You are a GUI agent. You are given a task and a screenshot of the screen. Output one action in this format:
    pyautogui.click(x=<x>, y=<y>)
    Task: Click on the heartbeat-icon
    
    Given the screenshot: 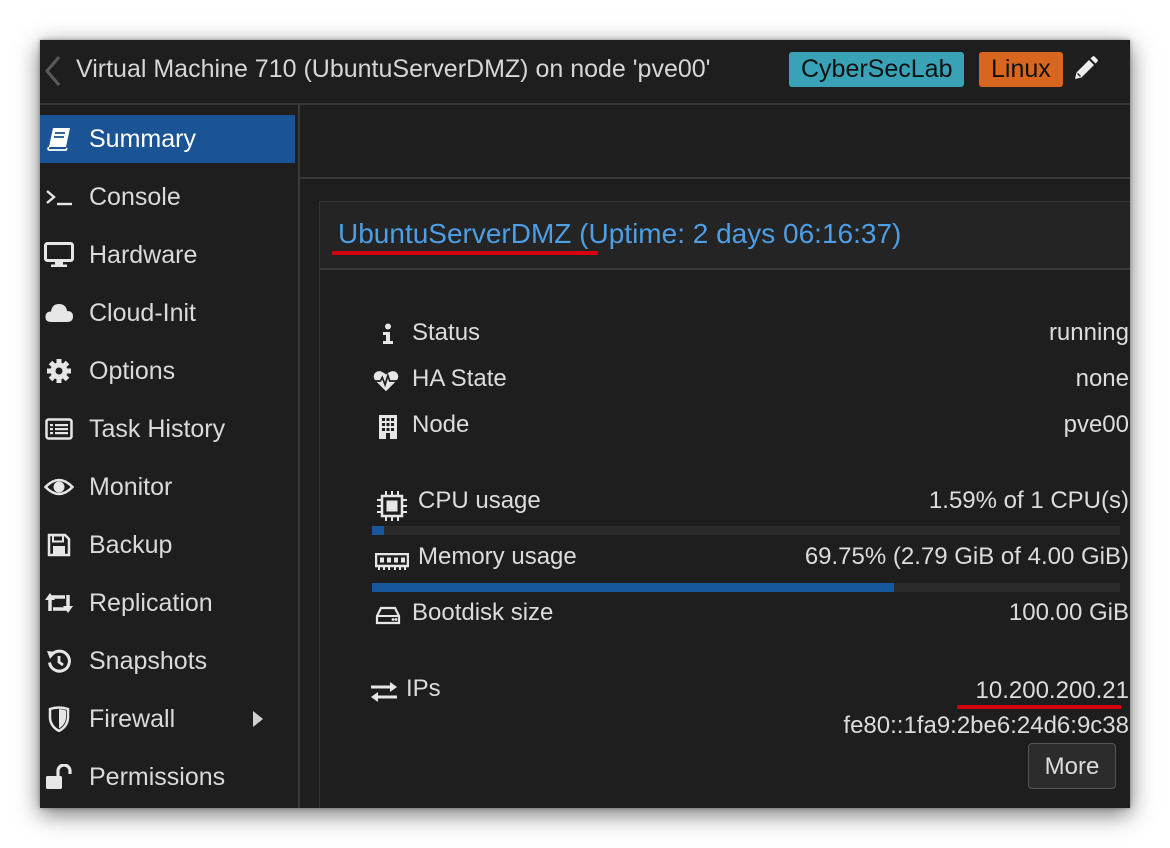 What is the action you would take?
    pyautogui.click(x=386, y=381)
    